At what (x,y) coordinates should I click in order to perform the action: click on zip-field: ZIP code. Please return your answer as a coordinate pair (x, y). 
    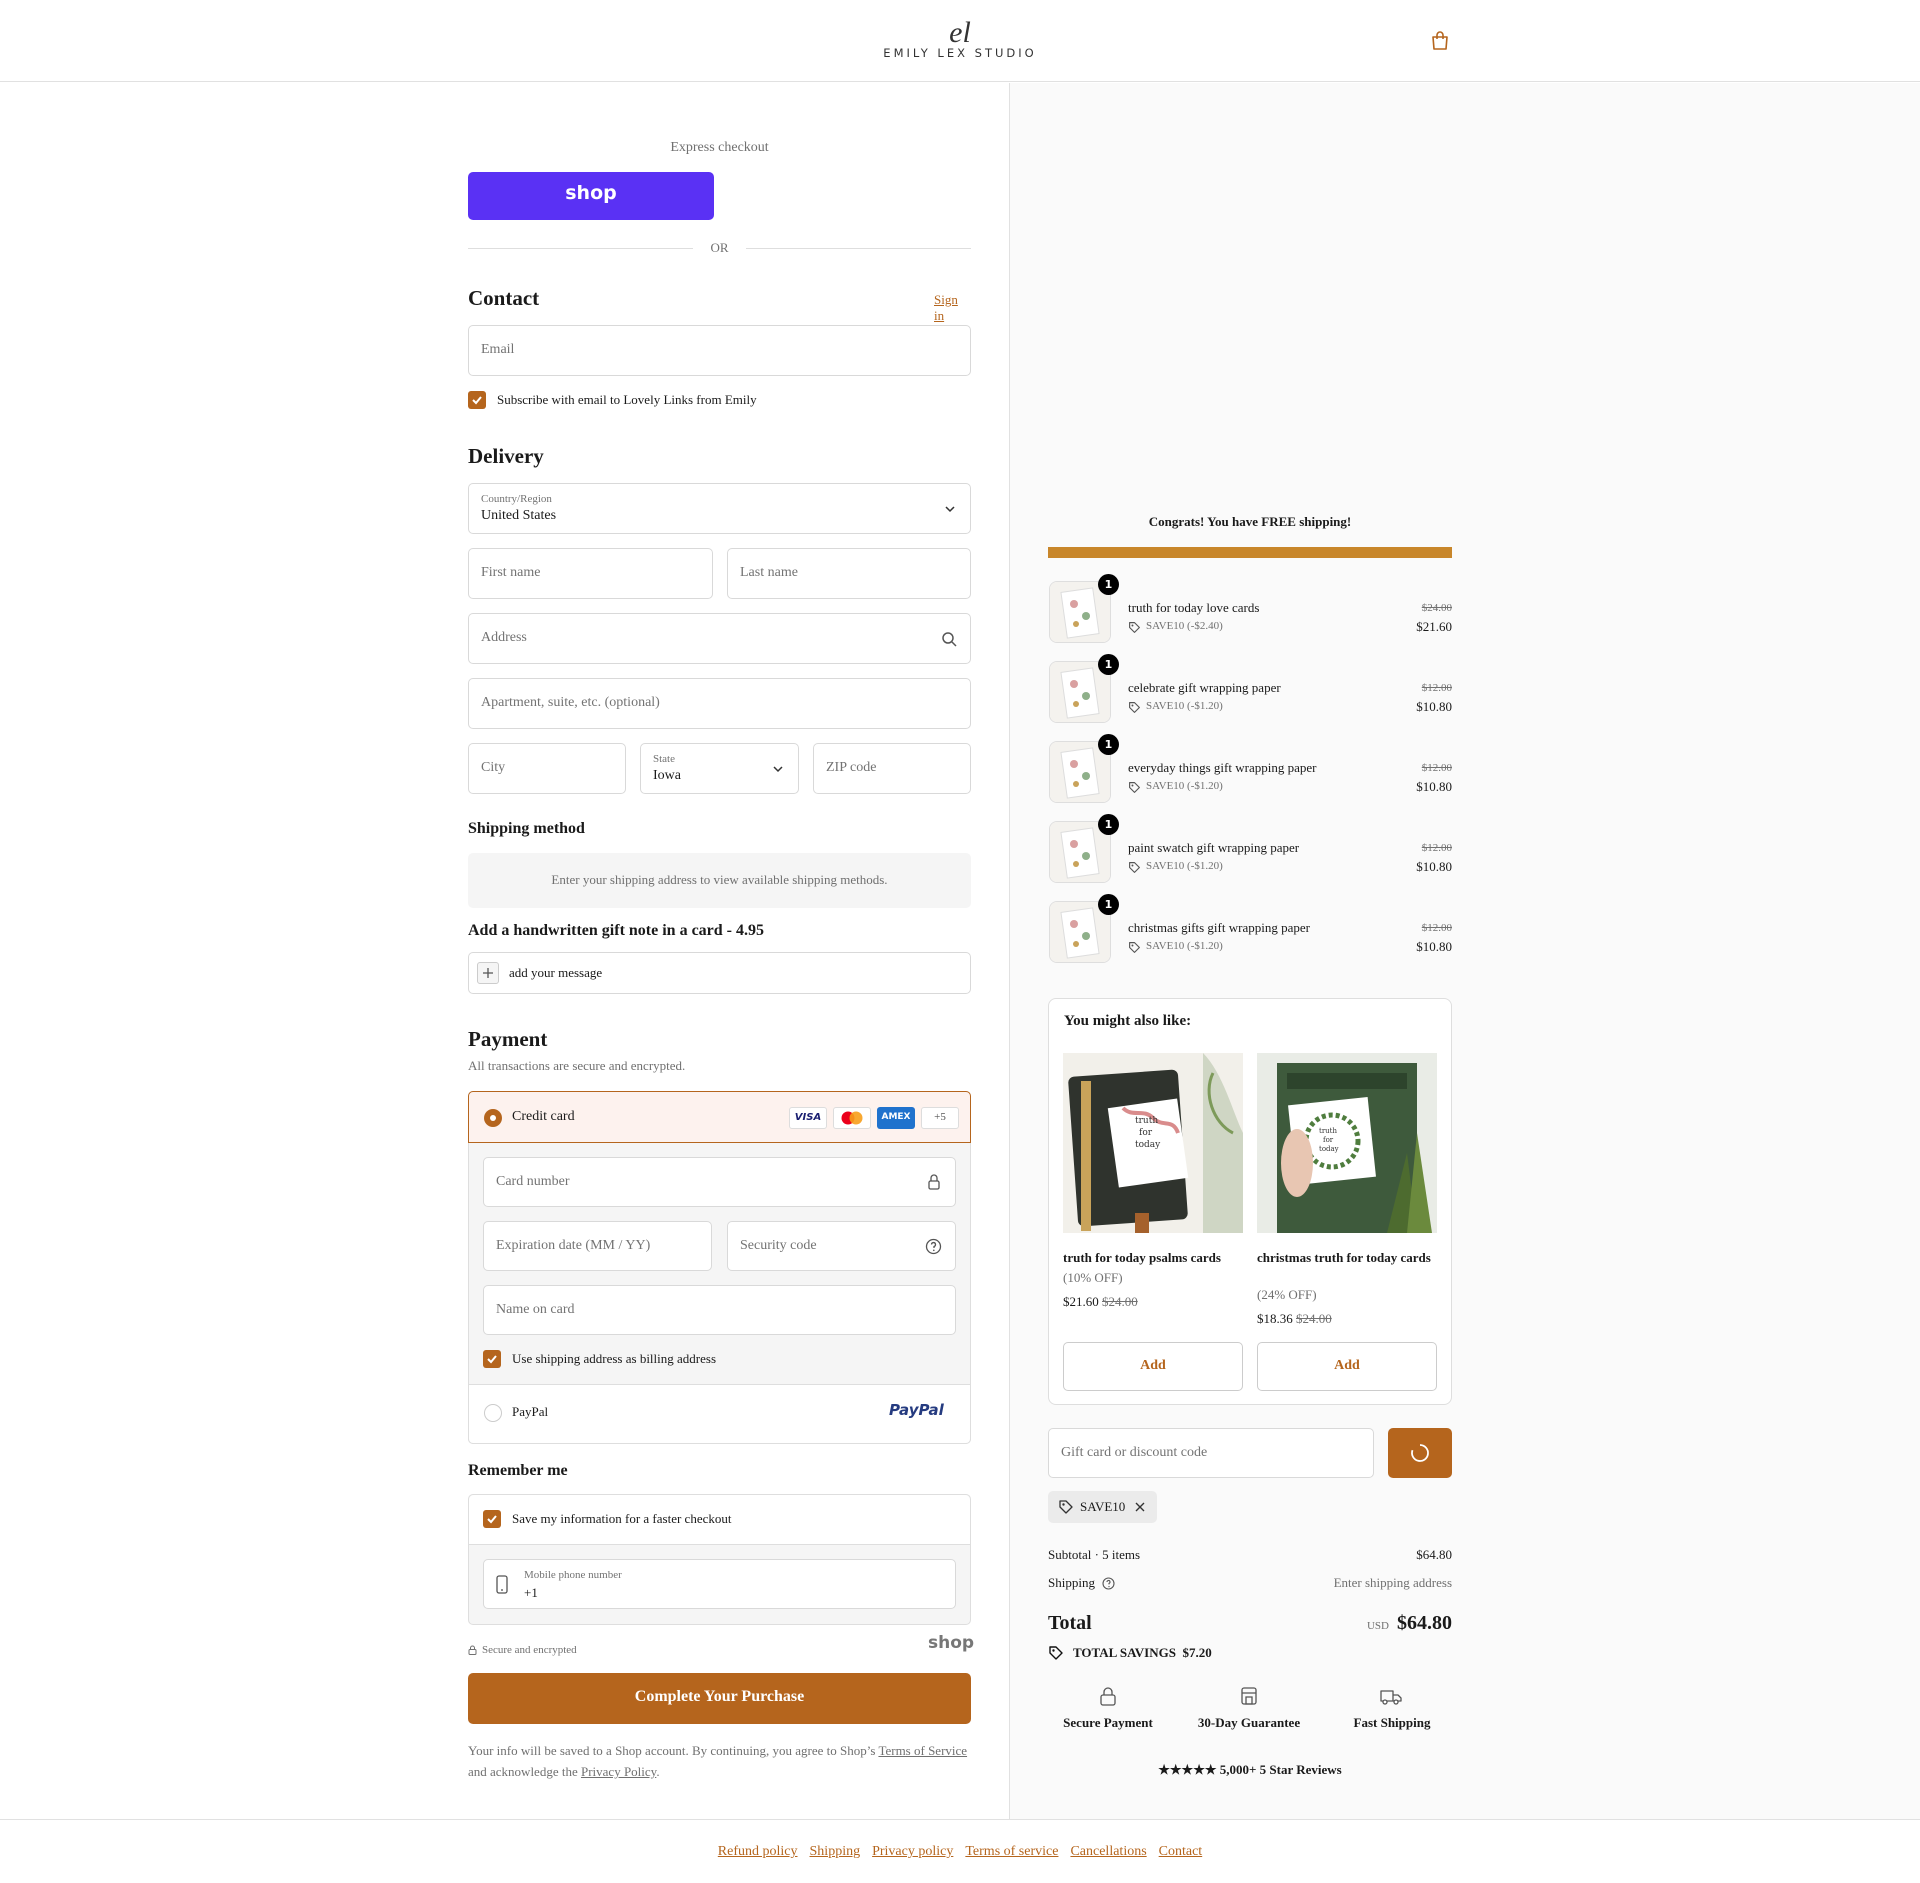
    Looking at the image, I should click on (892, 768).